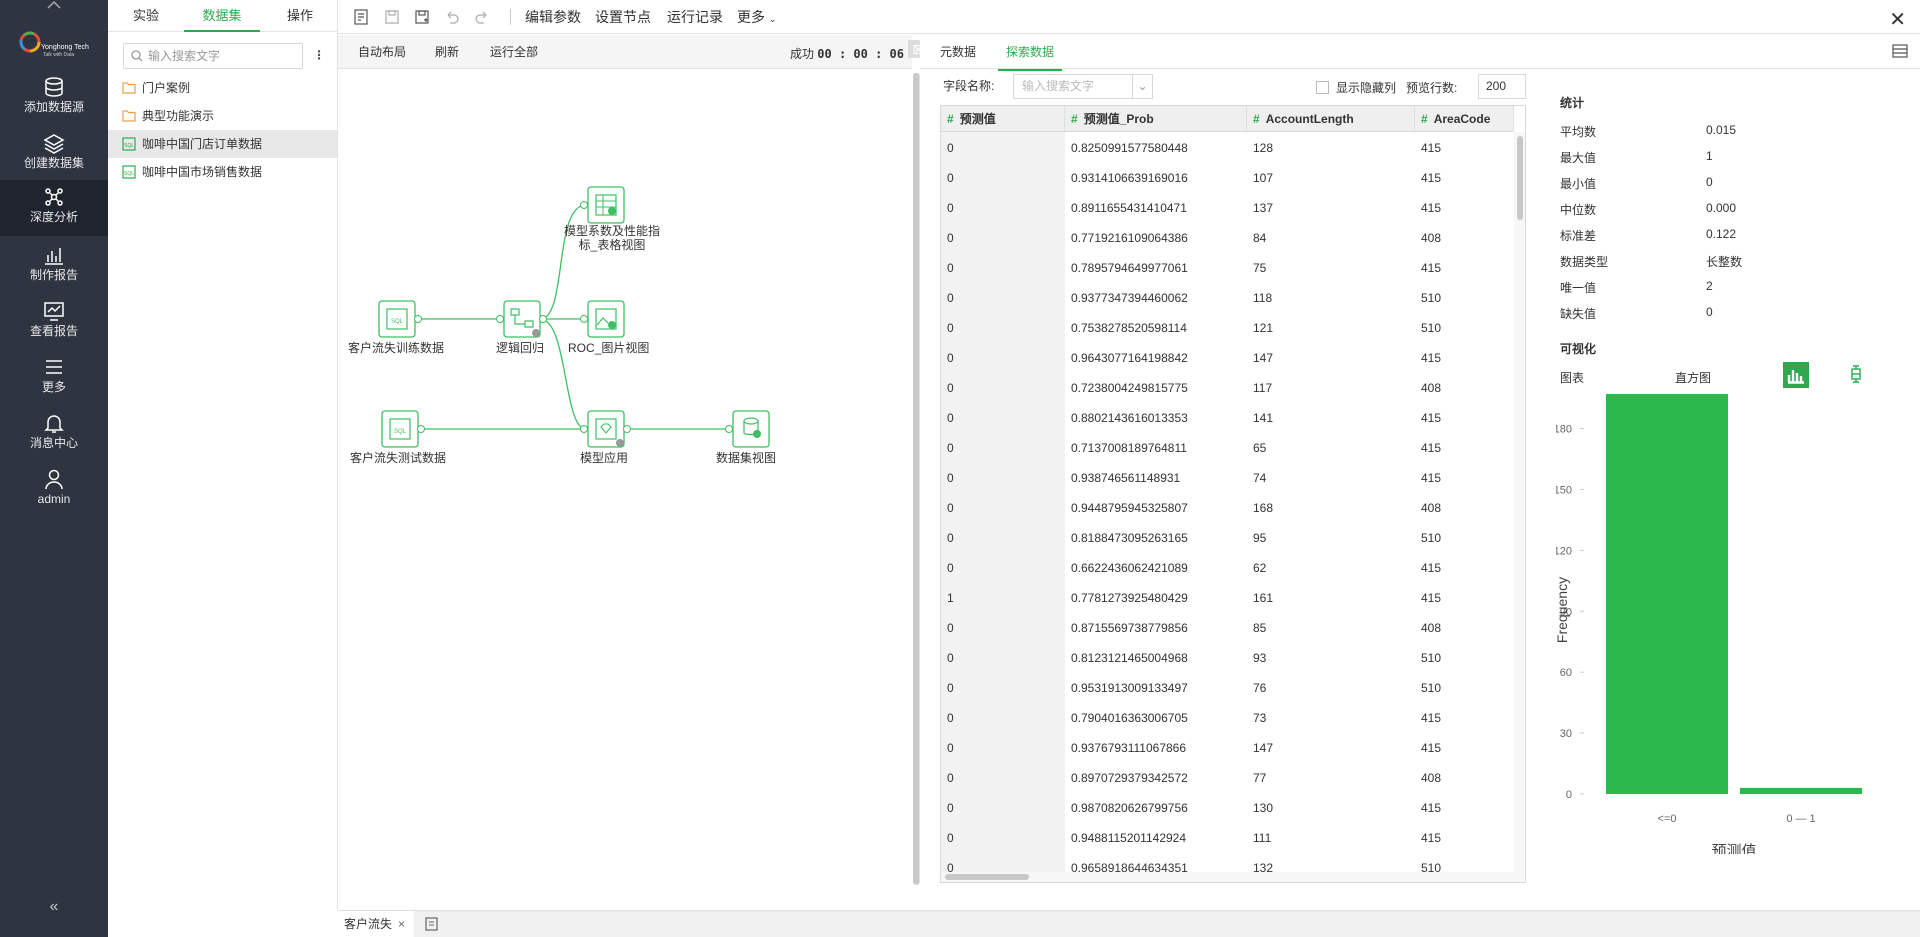 This screenshot has width=1920, height=937. What do you see at coordinates (376, 924) in the screenshot?
I see `tab-customer-churn: 客户流失 ×` at bounding box center [376, 924].